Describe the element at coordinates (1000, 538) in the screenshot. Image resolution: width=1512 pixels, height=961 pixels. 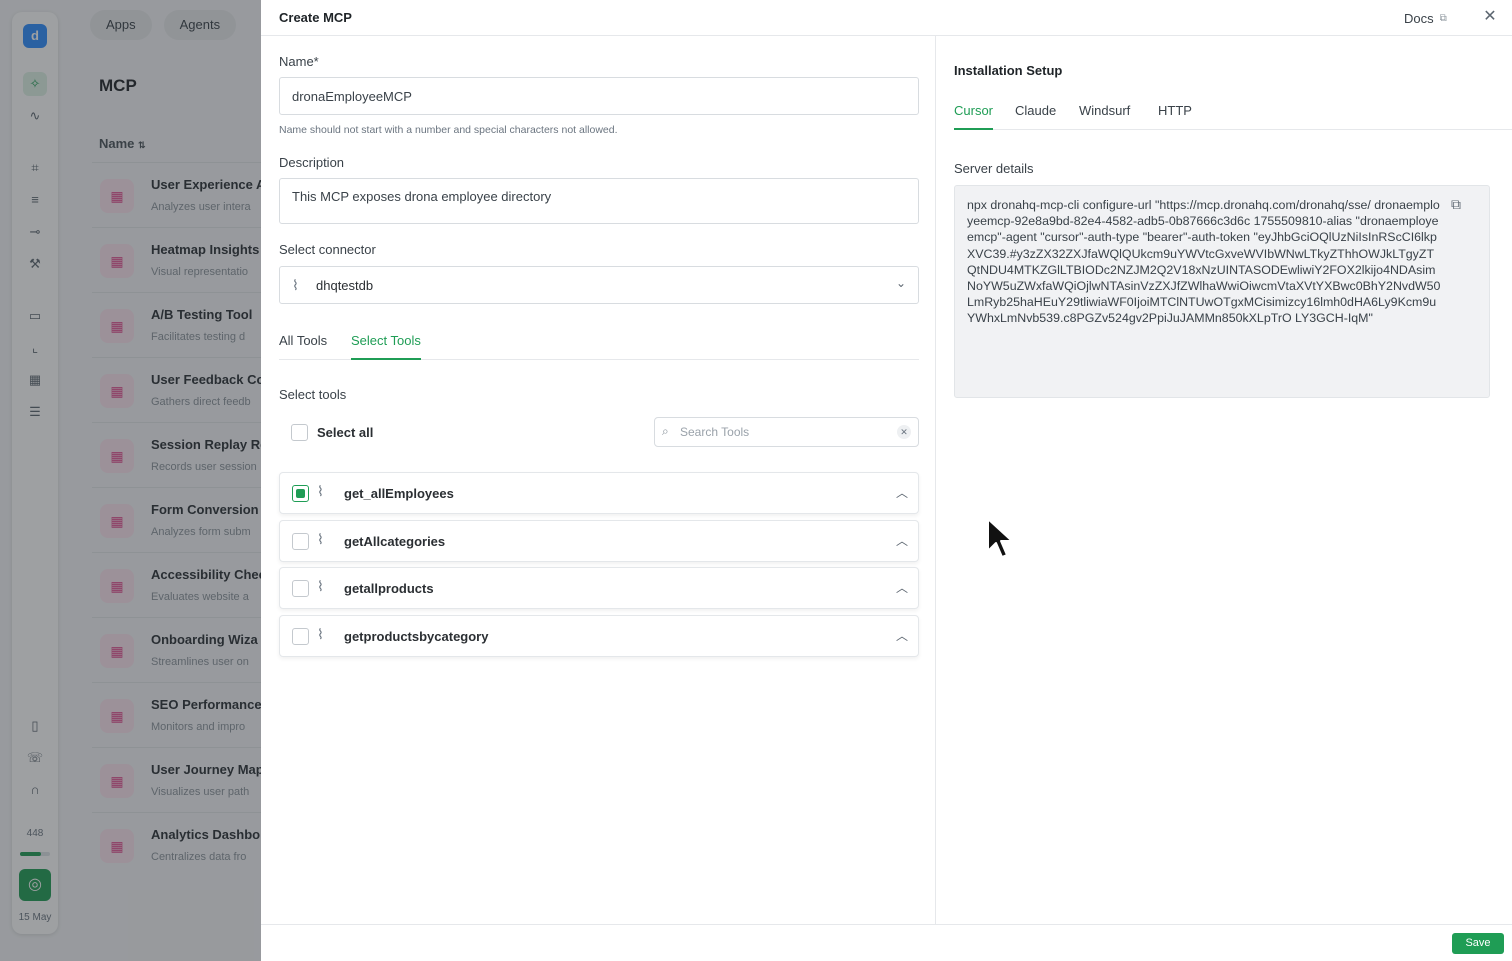
I see `mouse-cursor-icon` at that location.